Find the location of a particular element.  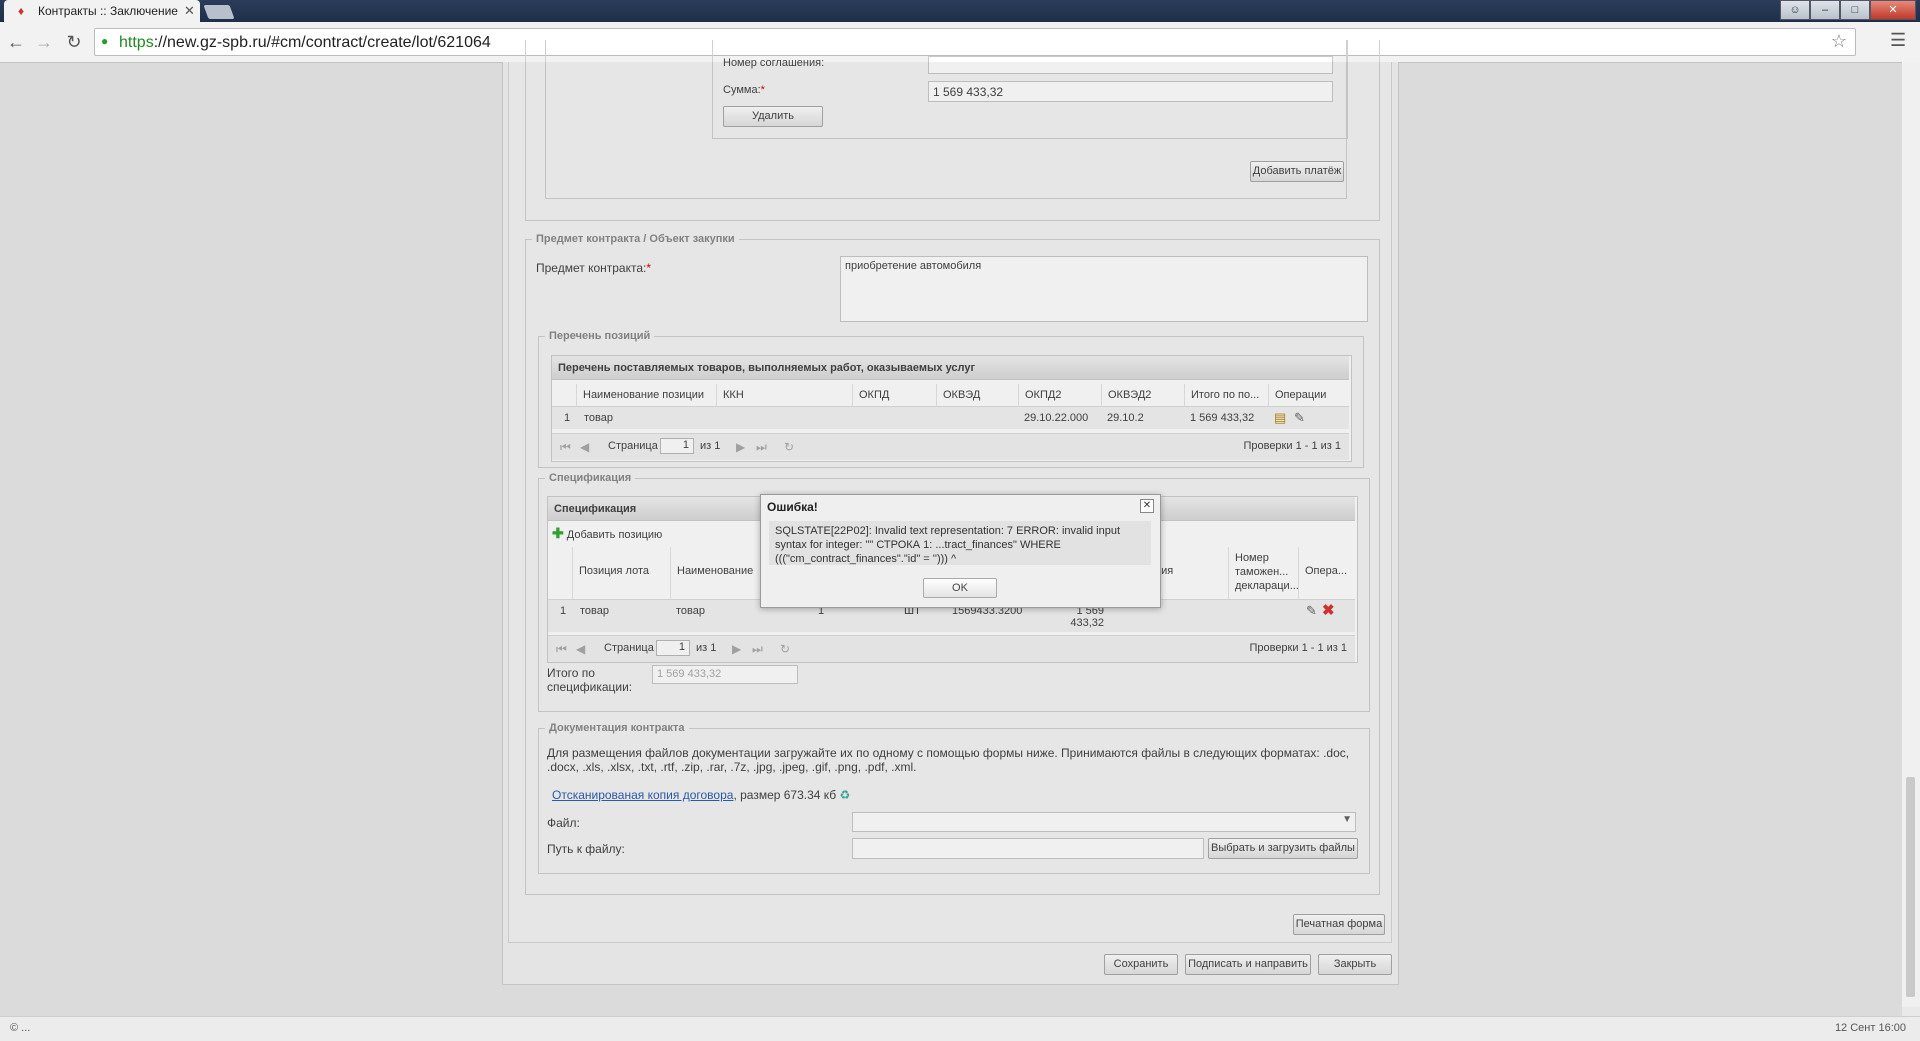

back-icon: ← is located at coordinates (16, 42).